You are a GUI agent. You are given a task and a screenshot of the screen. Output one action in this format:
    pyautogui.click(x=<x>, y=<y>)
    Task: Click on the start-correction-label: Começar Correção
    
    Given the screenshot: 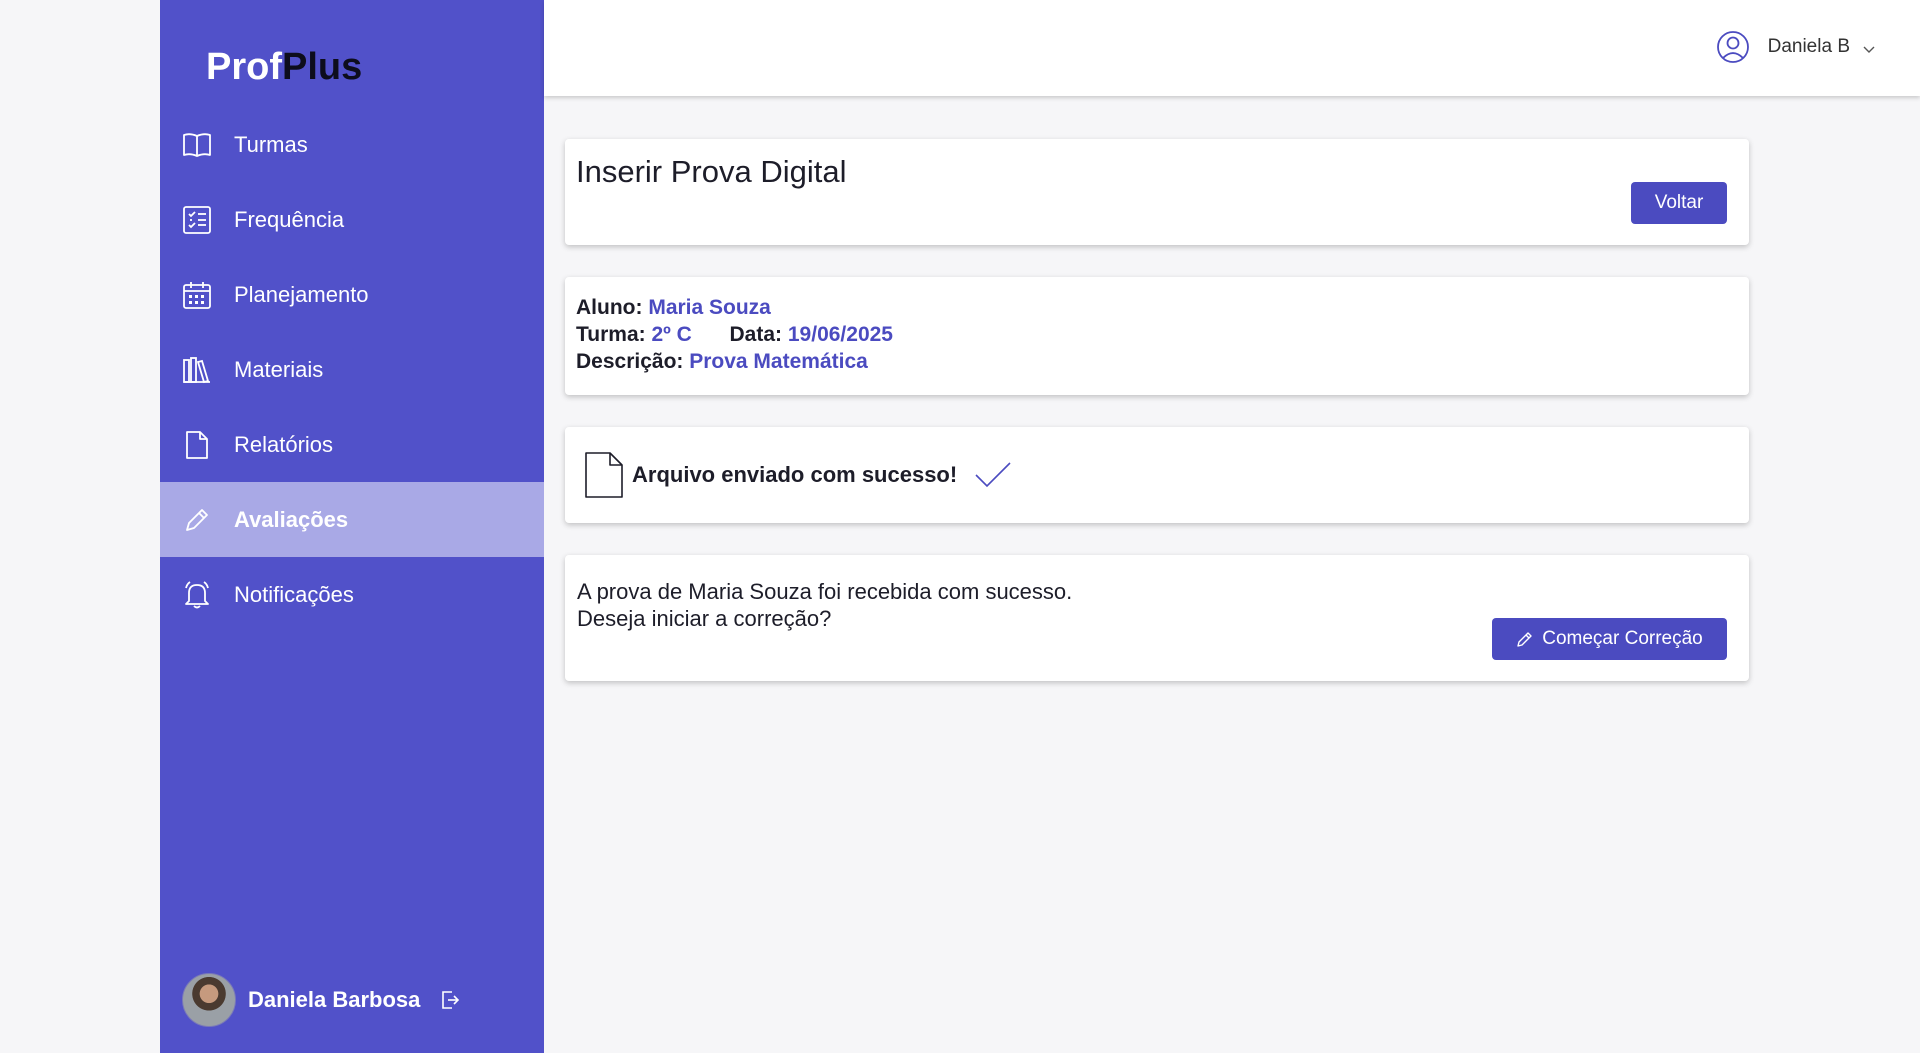 What is the action you would take?
    pyautogui.click(x=1622, y=638)
    